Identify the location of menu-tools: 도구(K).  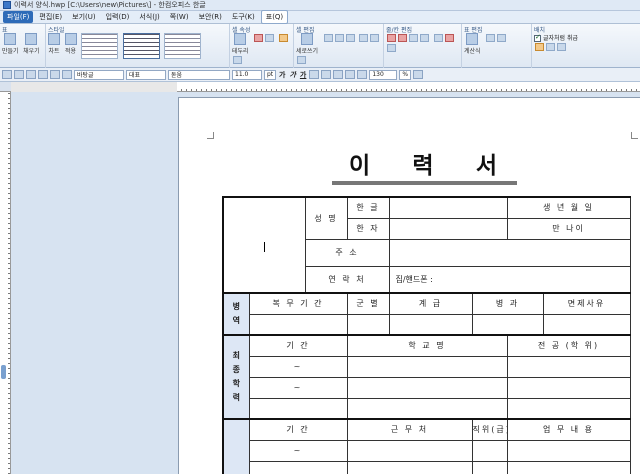
(243, 17).